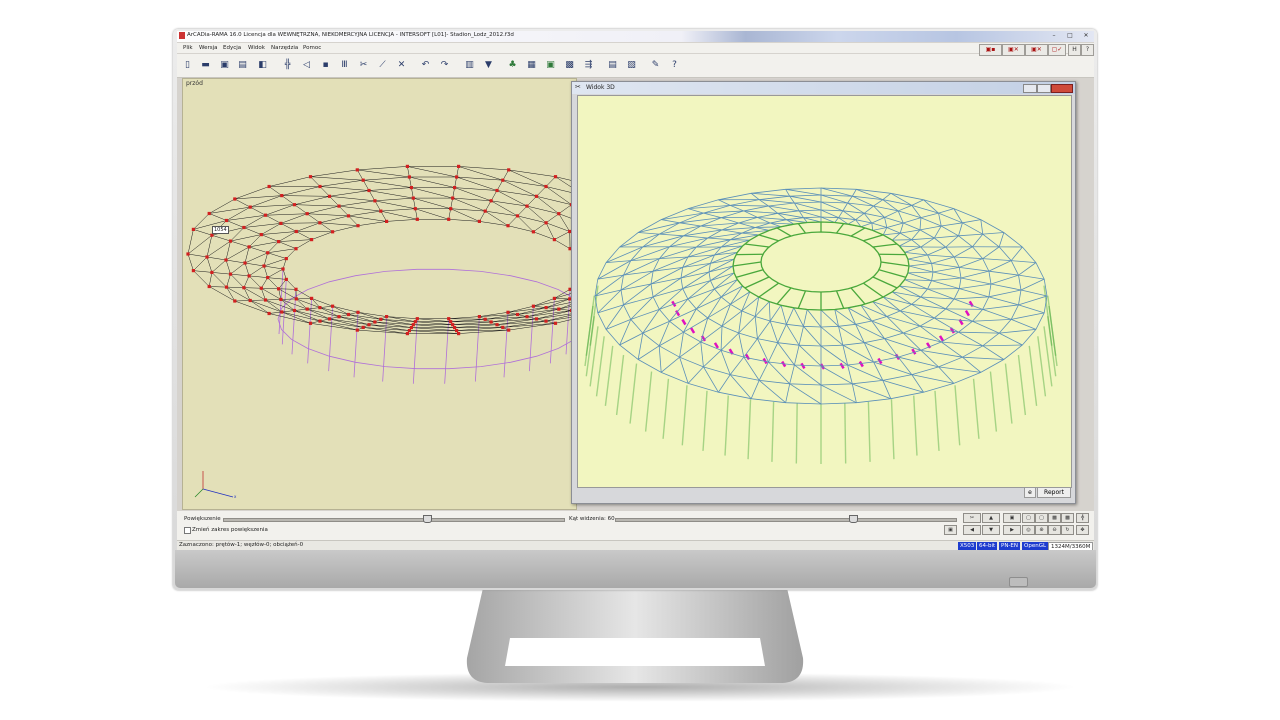 This screenshot has width=1280, height=720. What do you see at coordinates (990, 50) in the screenshot?
I see `view-toggle-1: ▣▪` at bounding box center [990, 50].